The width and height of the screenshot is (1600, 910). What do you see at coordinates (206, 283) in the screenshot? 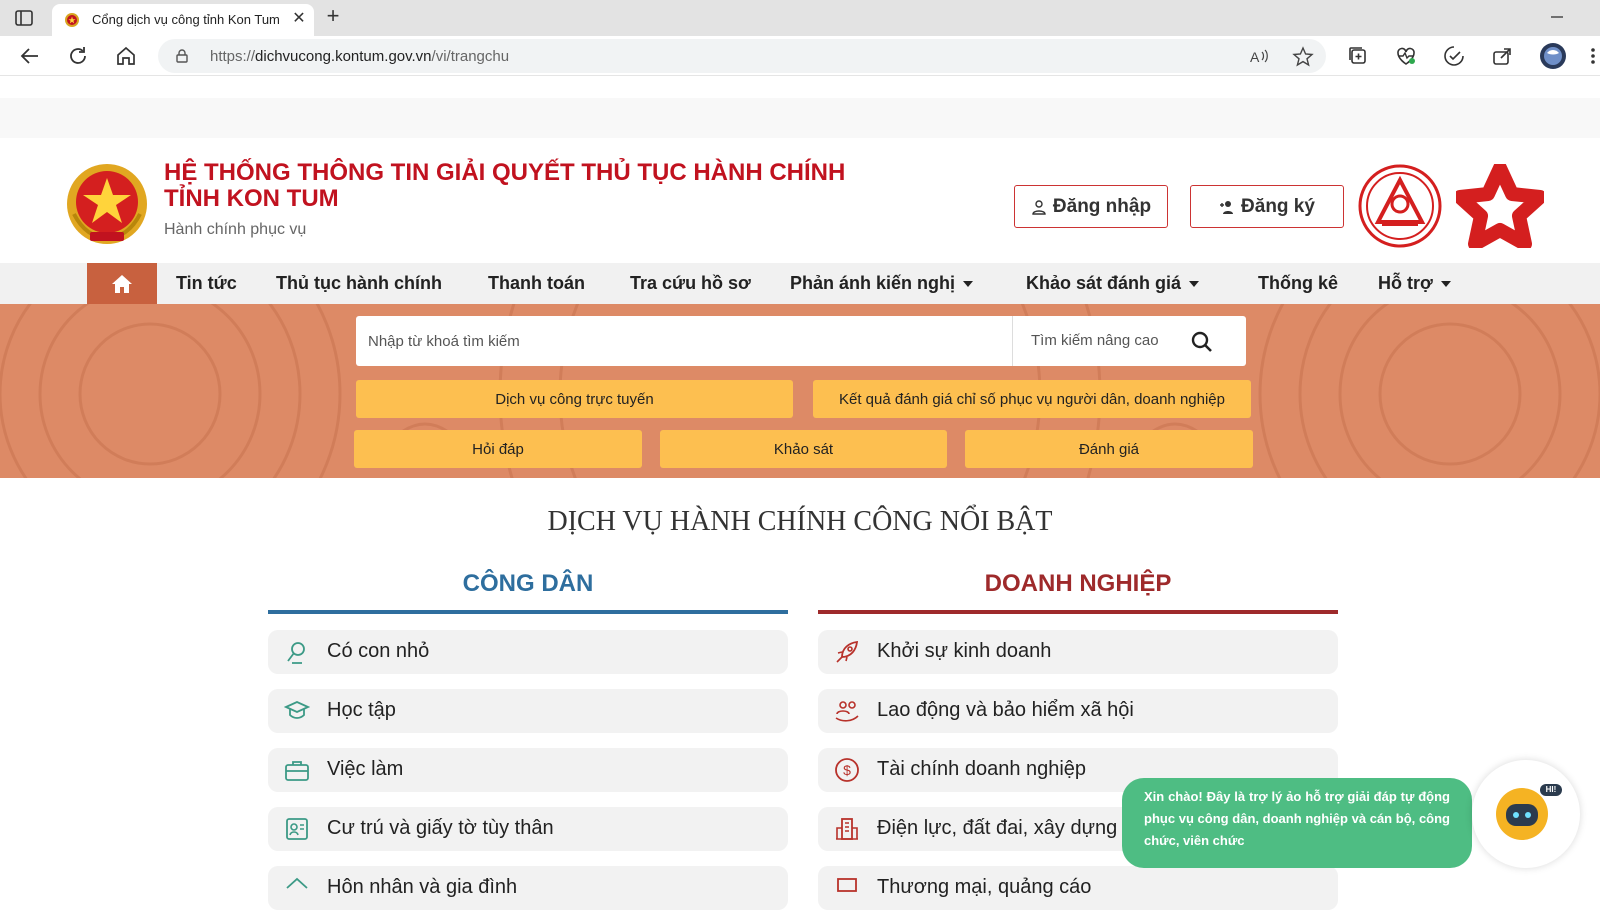
I see `nav-item-news: Tin tức` at bounding box center [206, 283].